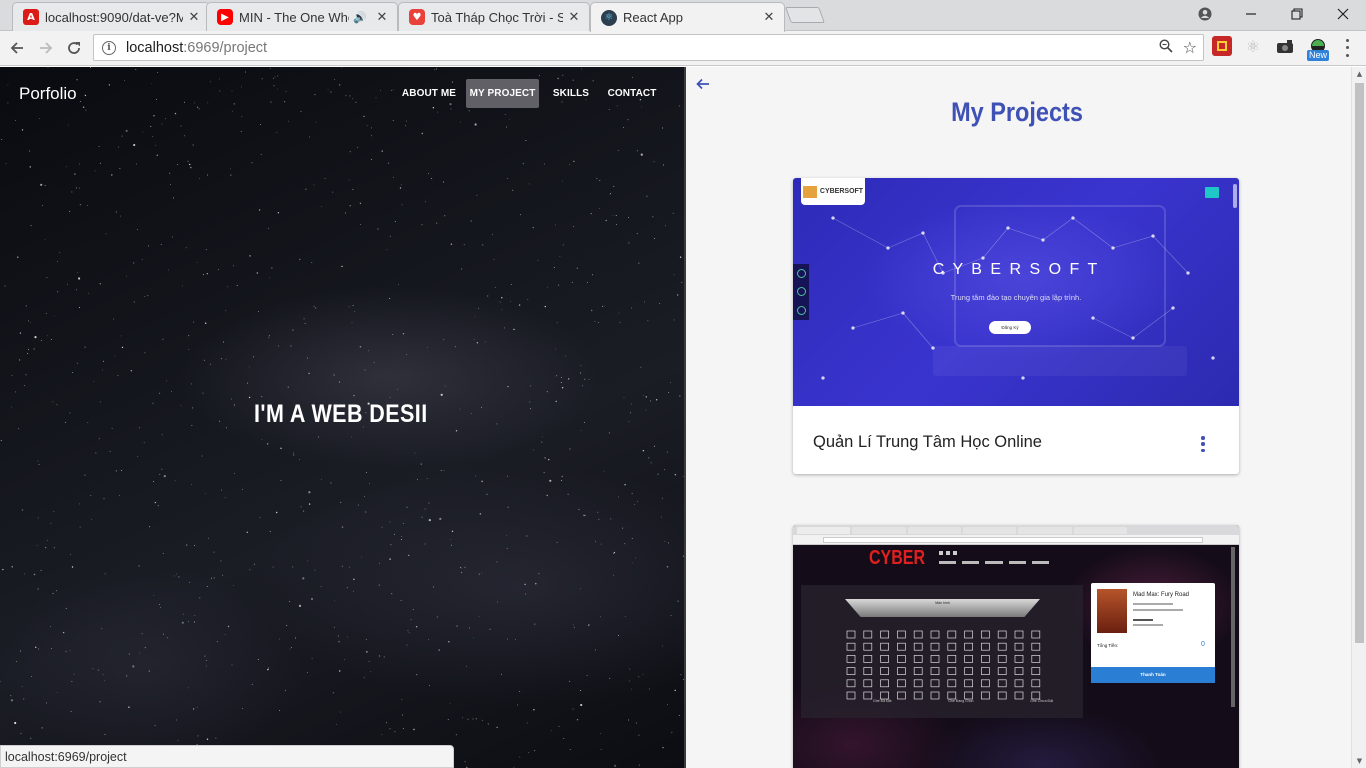 This screenshot has width=1366, height=768. What do you see at coordinates (497, 17) in the screenshot?
I see `tab-title: Toà Tháp Chọc Trời - Skyr` at bounding box center [497, 17].